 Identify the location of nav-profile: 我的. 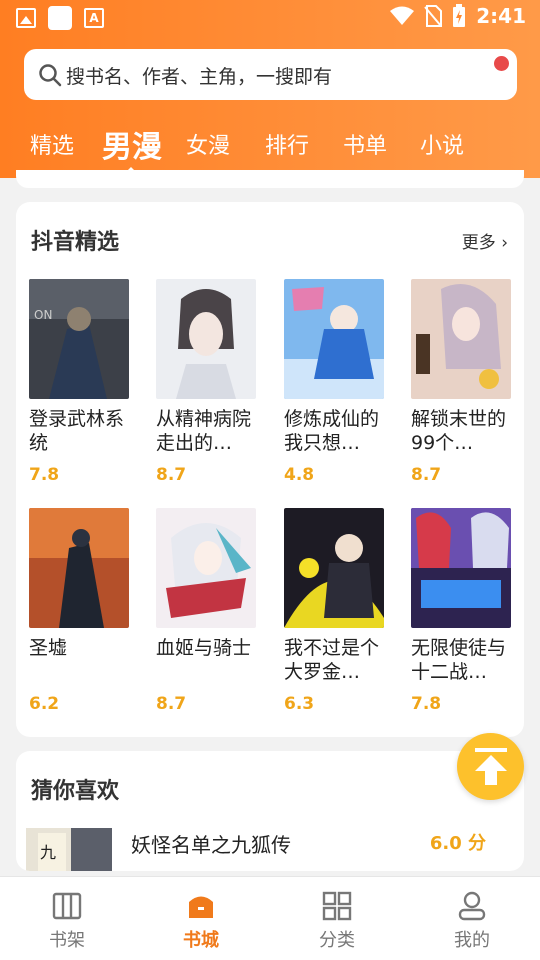
(472, 914).